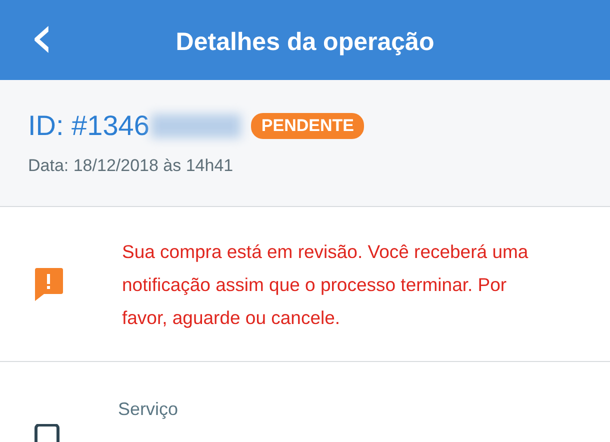  I want to click on service-label: Serviço, so click(148, 409).